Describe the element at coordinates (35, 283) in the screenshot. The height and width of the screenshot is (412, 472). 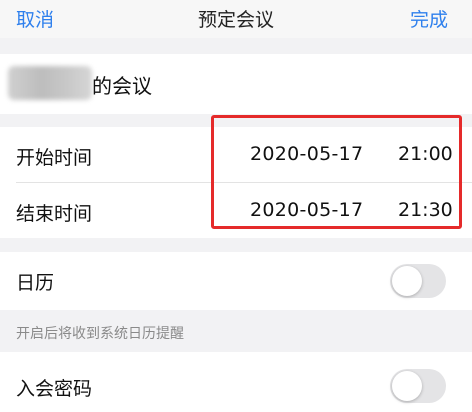
I see `calendar-label: 日历` at that location.